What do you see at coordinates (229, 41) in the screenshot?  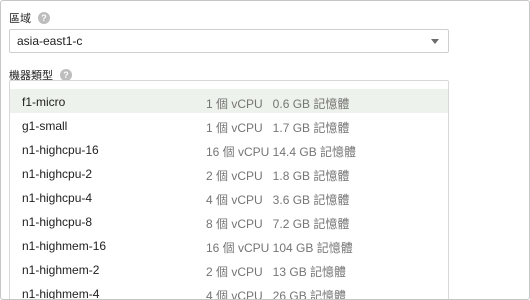 I see `region-select: asia-east1-c` at bounding box center [229, 41].